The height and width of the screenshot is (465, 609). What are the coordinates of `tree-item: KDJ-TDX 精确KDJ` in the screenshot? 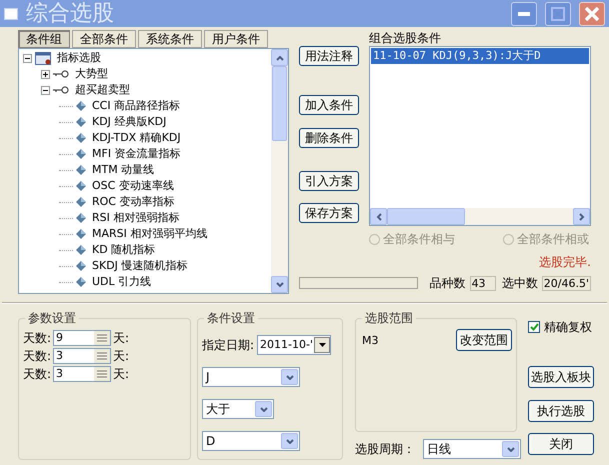 It's located at (136, 138).